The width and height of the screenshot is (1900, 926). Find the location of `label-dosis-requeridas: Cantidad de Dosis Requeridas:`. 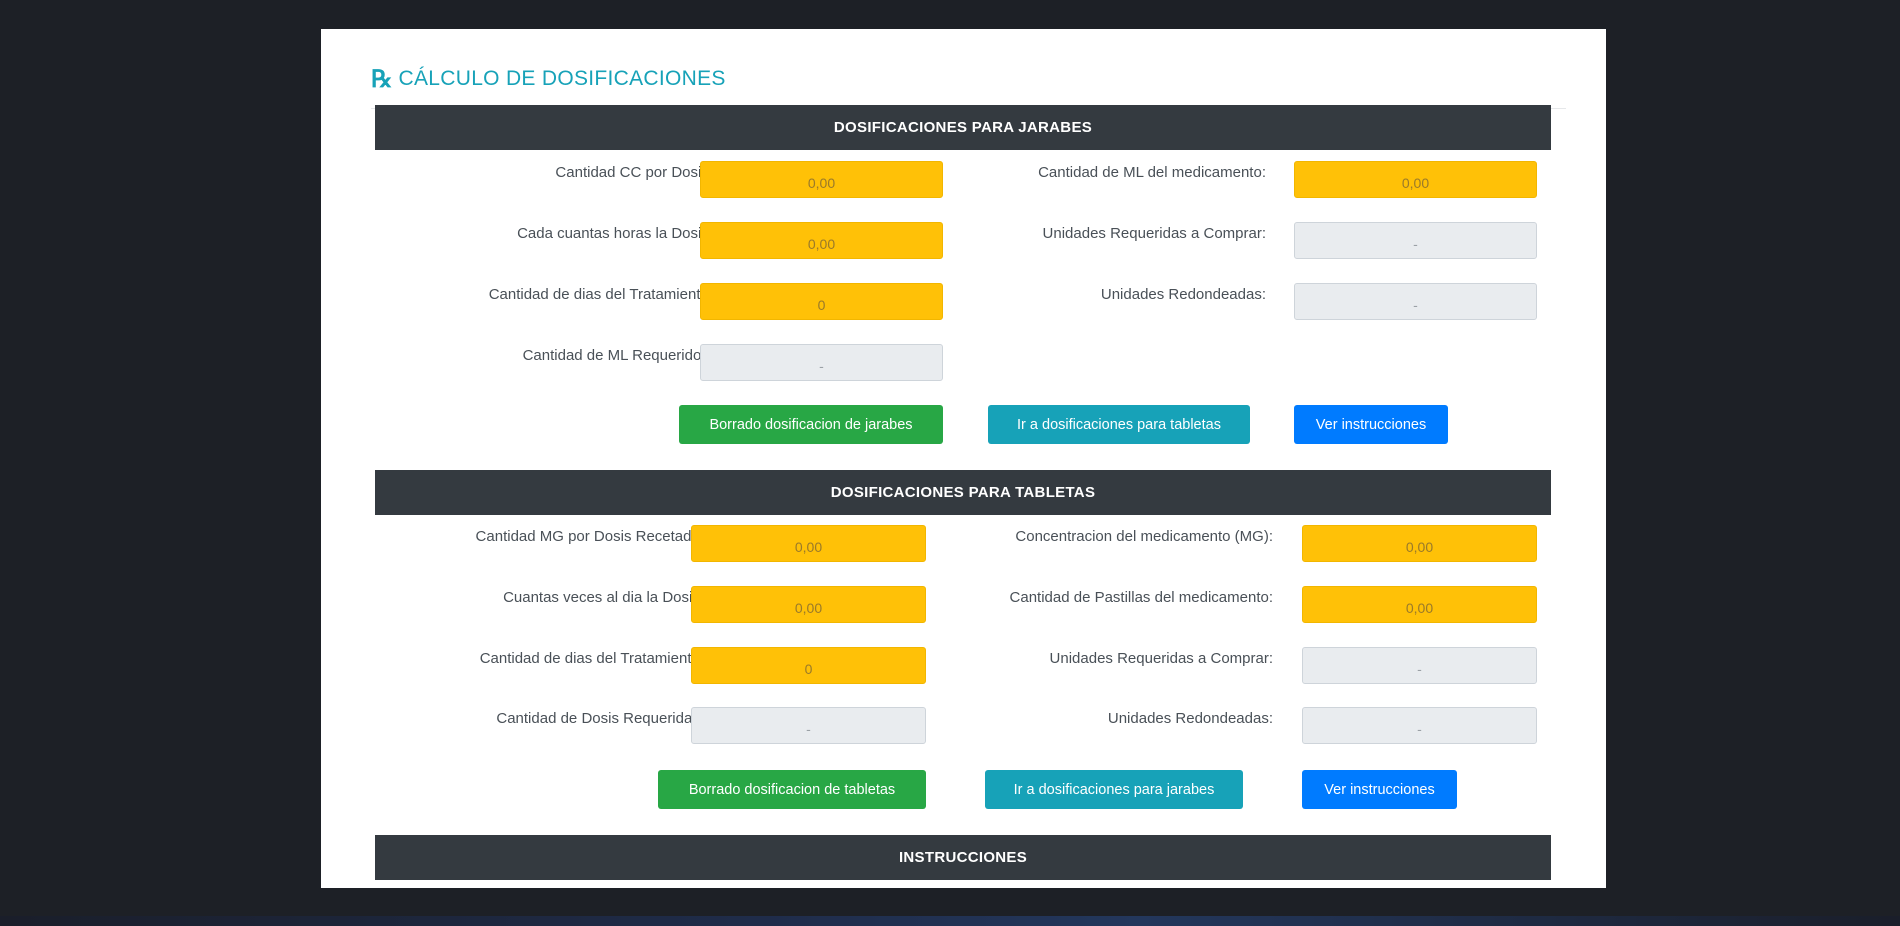

label-dosis-requeridas: Cantidad de Dosis Requeridas: is located at coordinates (600, 718).